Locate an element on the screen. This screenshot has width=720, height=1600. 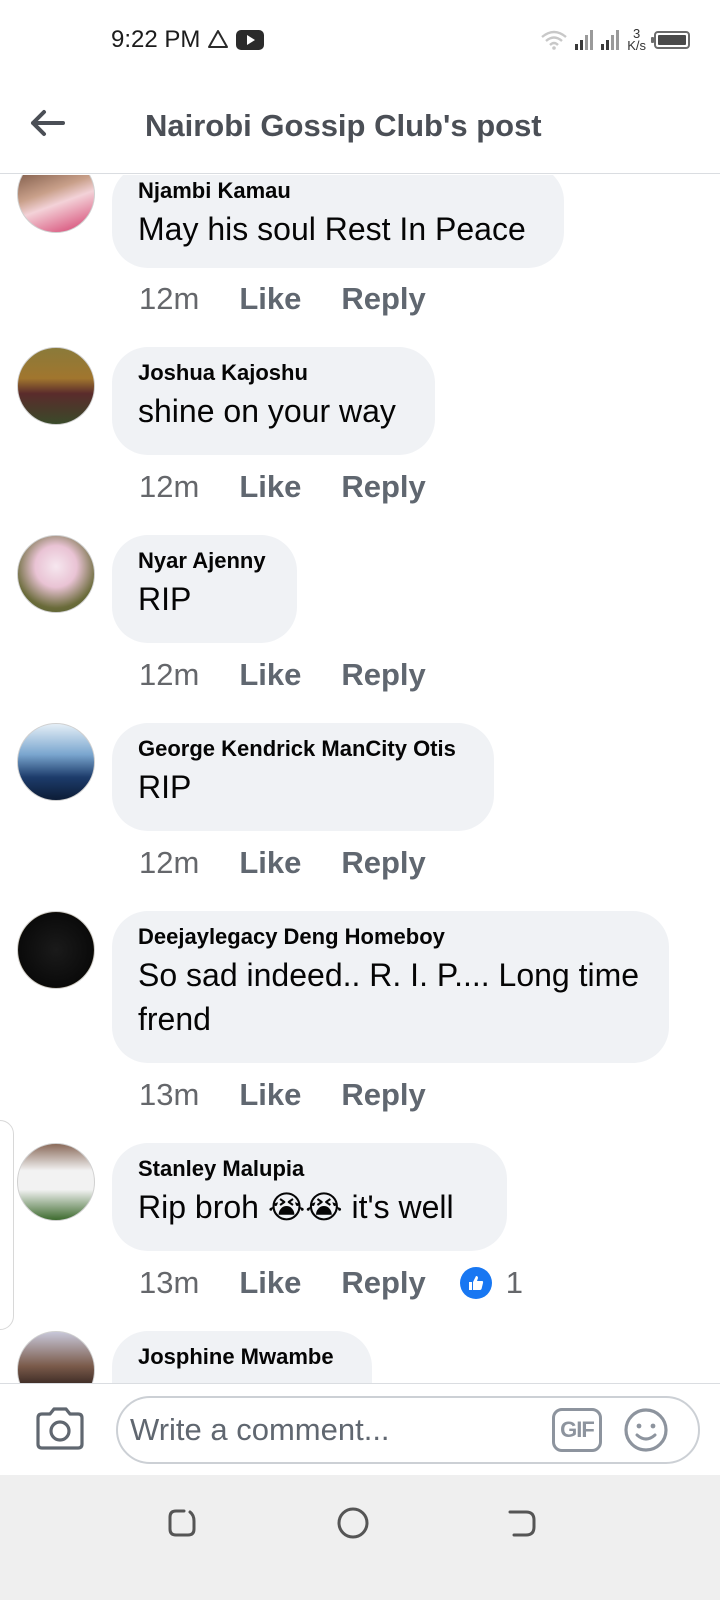
back-button is located at coordinates (47, 123).